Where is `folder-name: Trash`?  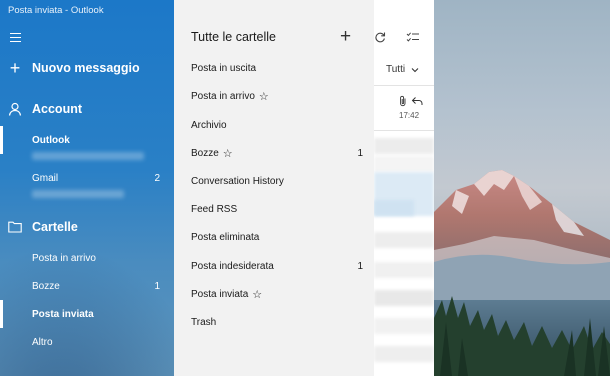 folder-name: Trash is located at coordinates (204, 322).